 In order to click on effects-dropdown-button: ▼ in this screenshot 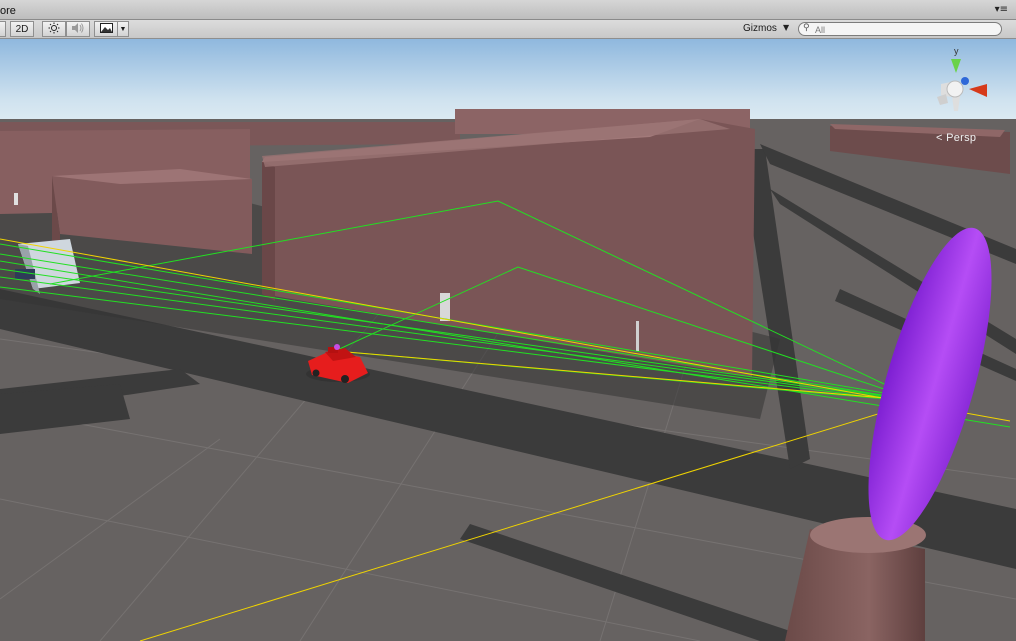, I will do `click(123, 29)`.